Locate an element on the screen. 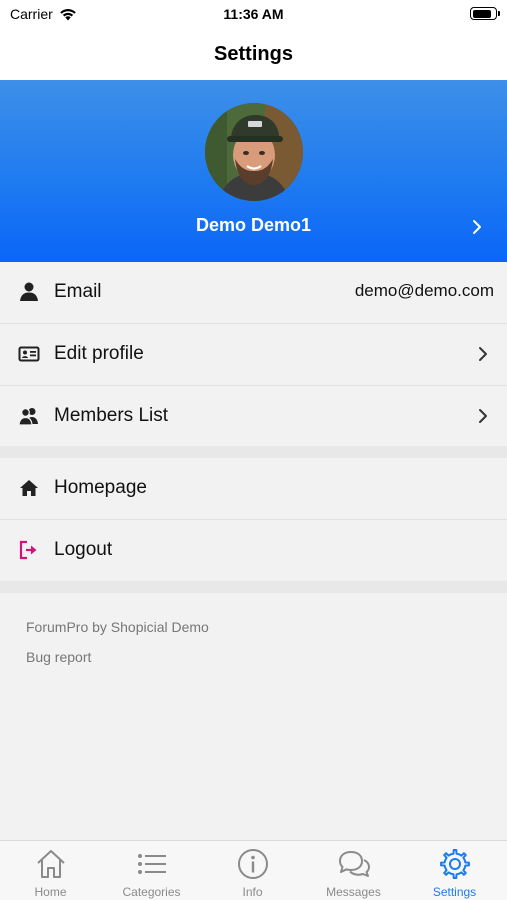  tab-messages: Messages is located at coordinates (353, 870).